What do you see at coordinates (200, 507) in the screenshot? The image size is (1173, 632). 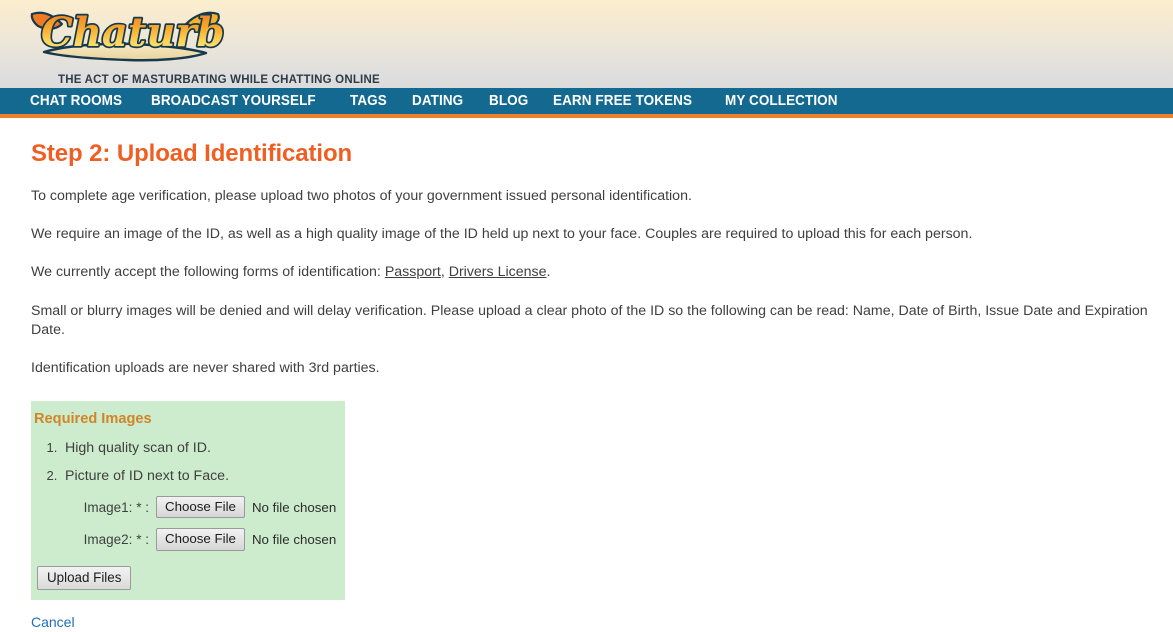 I see `image1-choose-file-button: Choose File` at bounding box center [200, 507].